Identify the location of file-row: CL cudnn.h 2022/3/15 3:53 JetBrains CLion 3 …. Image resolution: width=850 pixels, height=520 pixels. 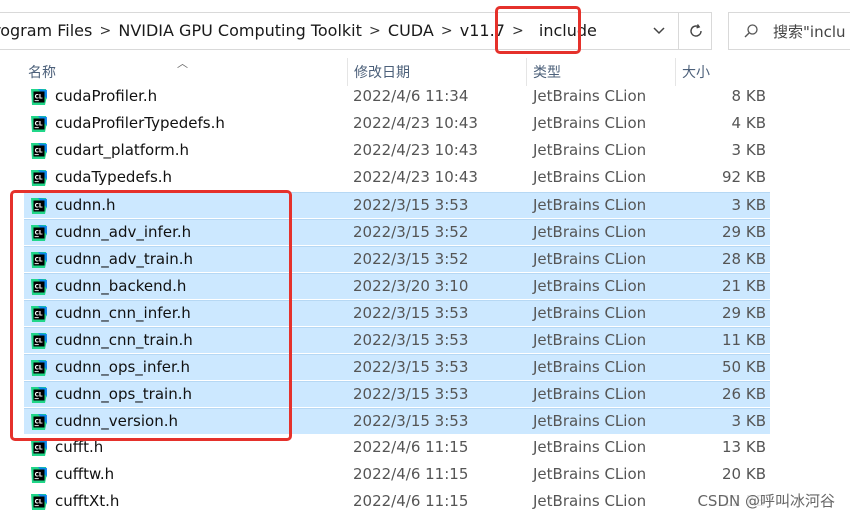
(397, 205).